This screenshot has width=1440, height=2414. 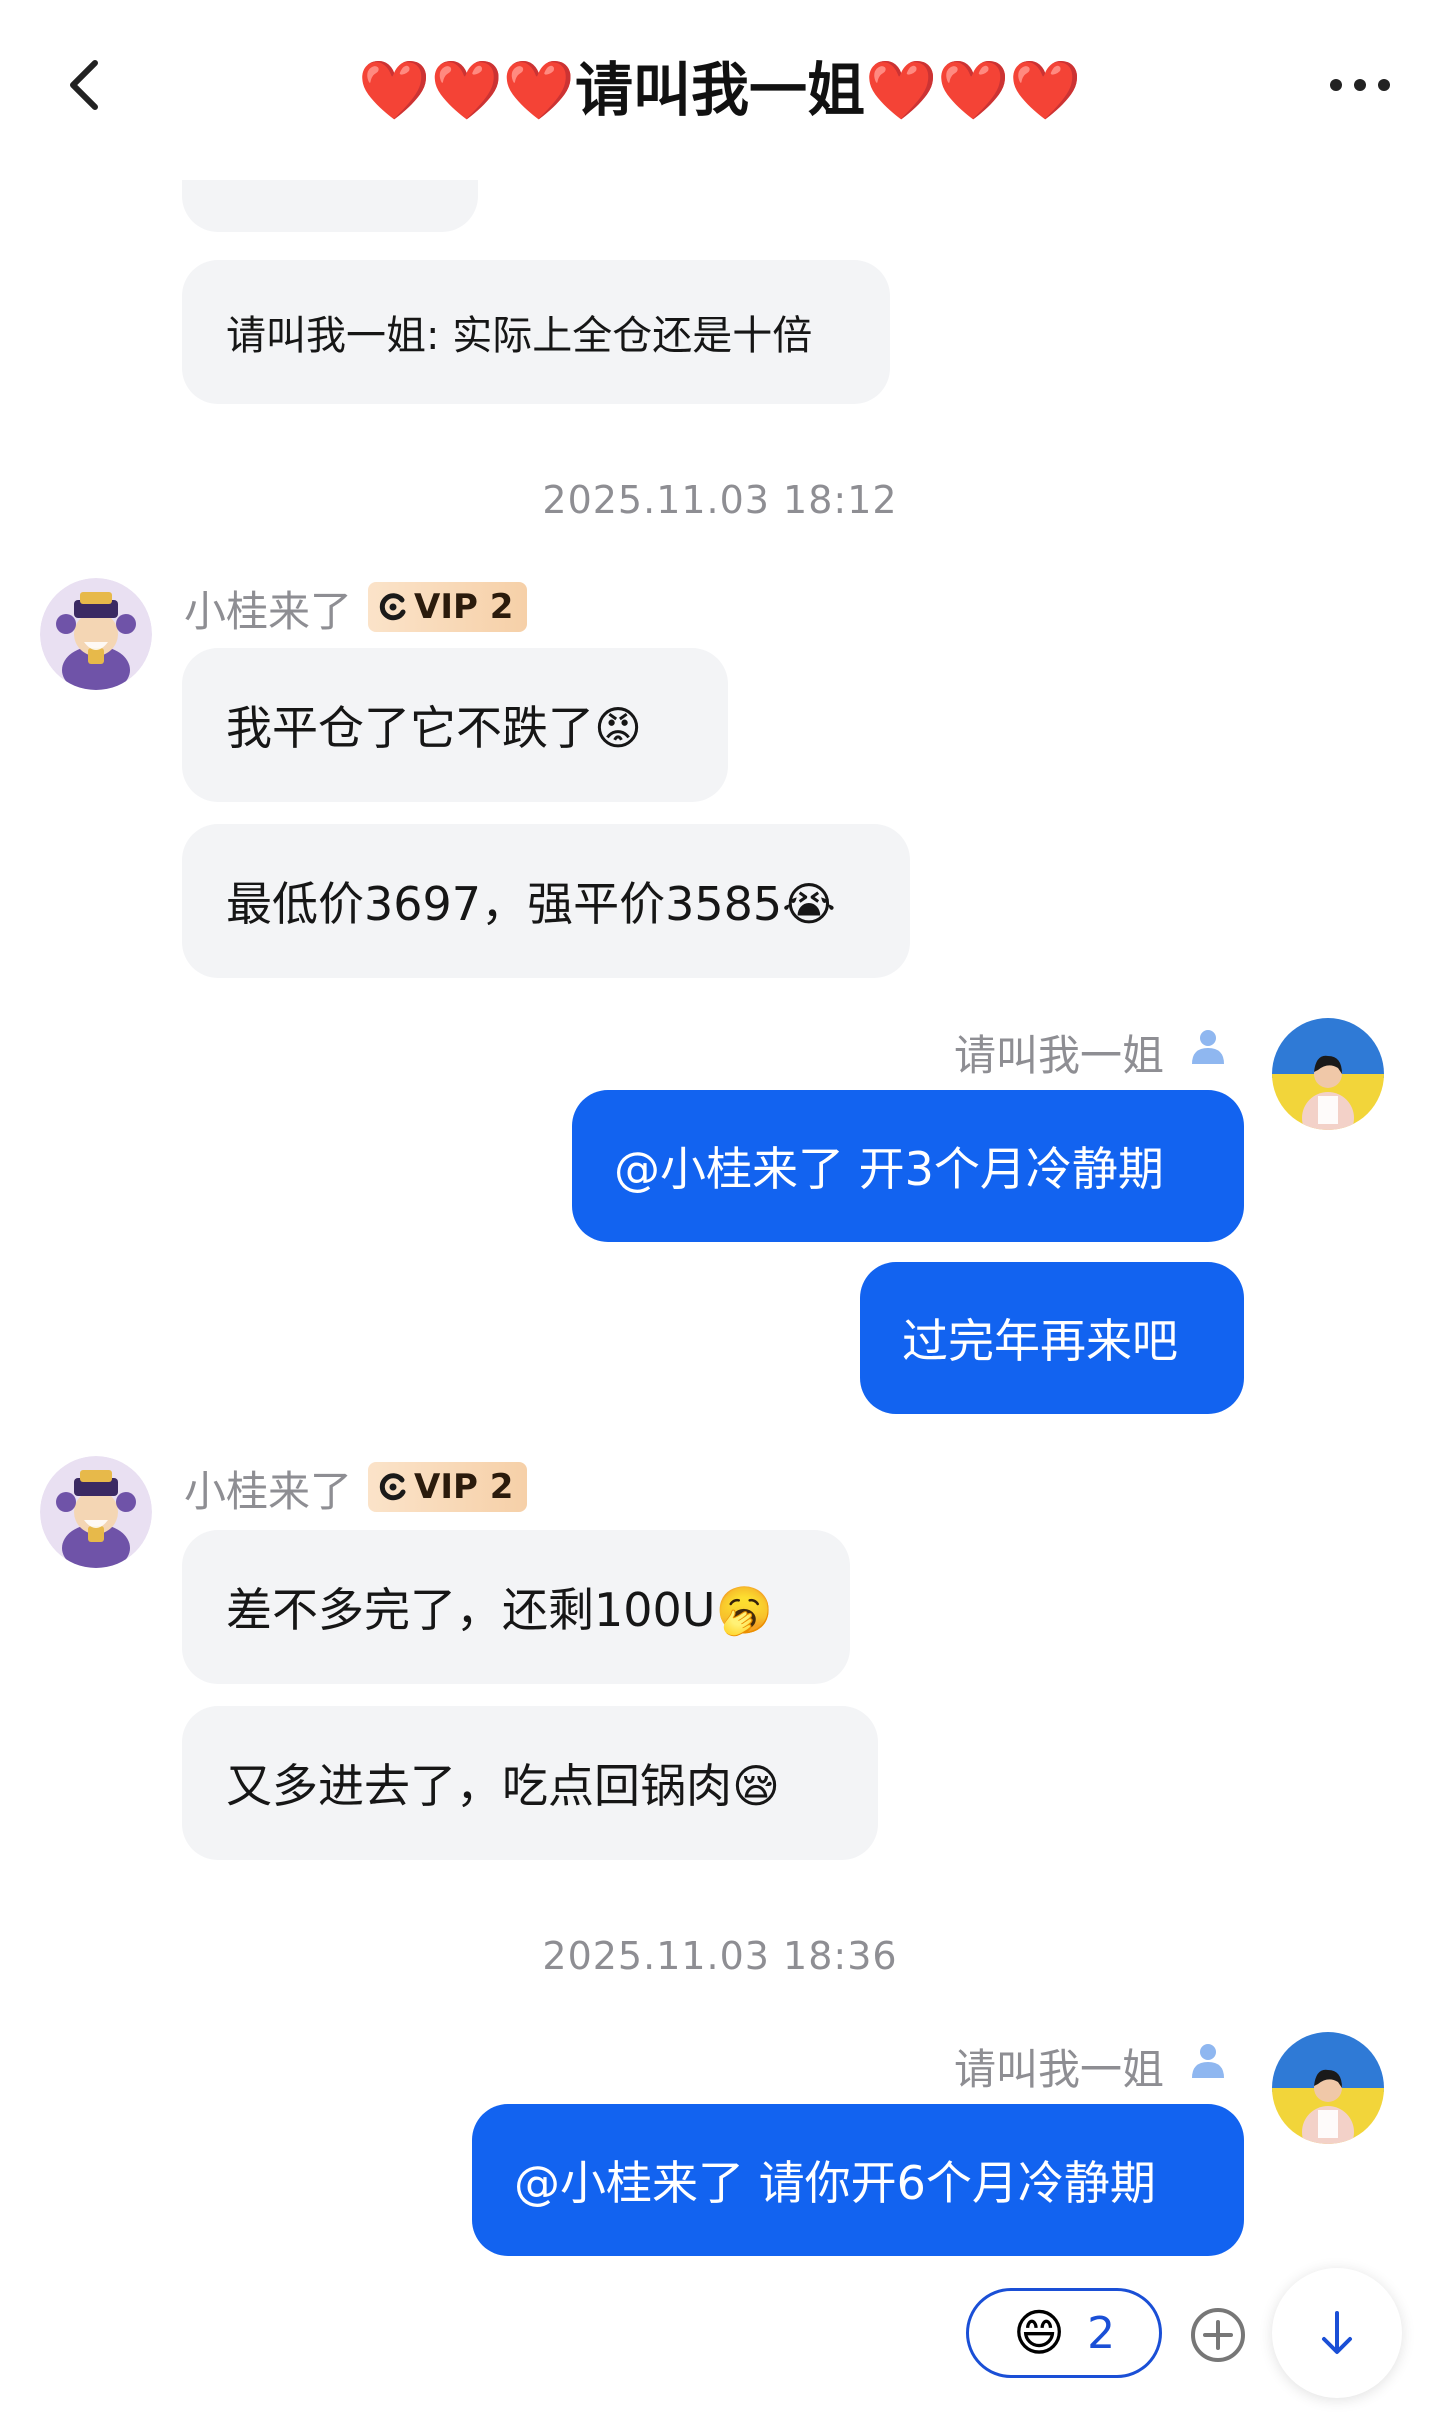 I want to click on message-bubble: @小桂来了 请你开6个月冷静期, so click(x=858, y=2180).